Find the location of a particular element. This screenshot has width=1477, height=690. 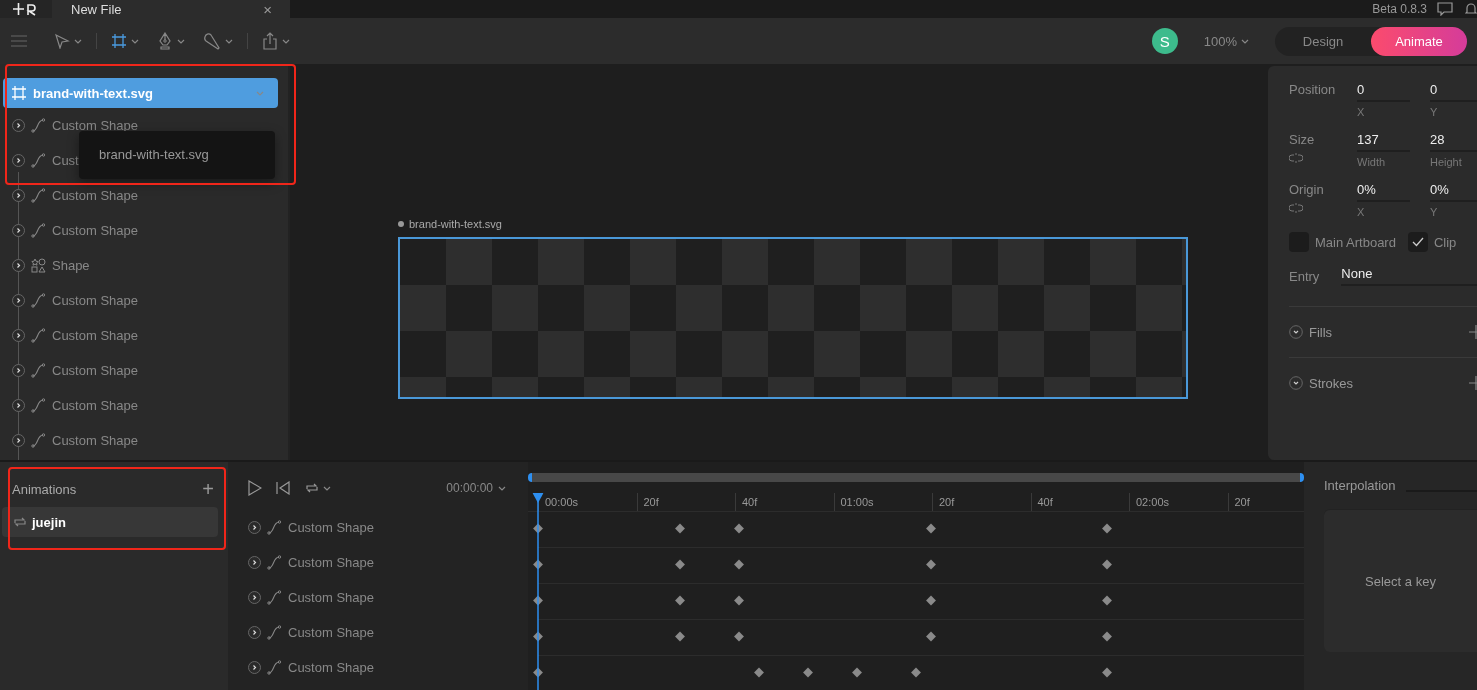

ruler-label: 02:00s is located at coordinates (1178, 502).